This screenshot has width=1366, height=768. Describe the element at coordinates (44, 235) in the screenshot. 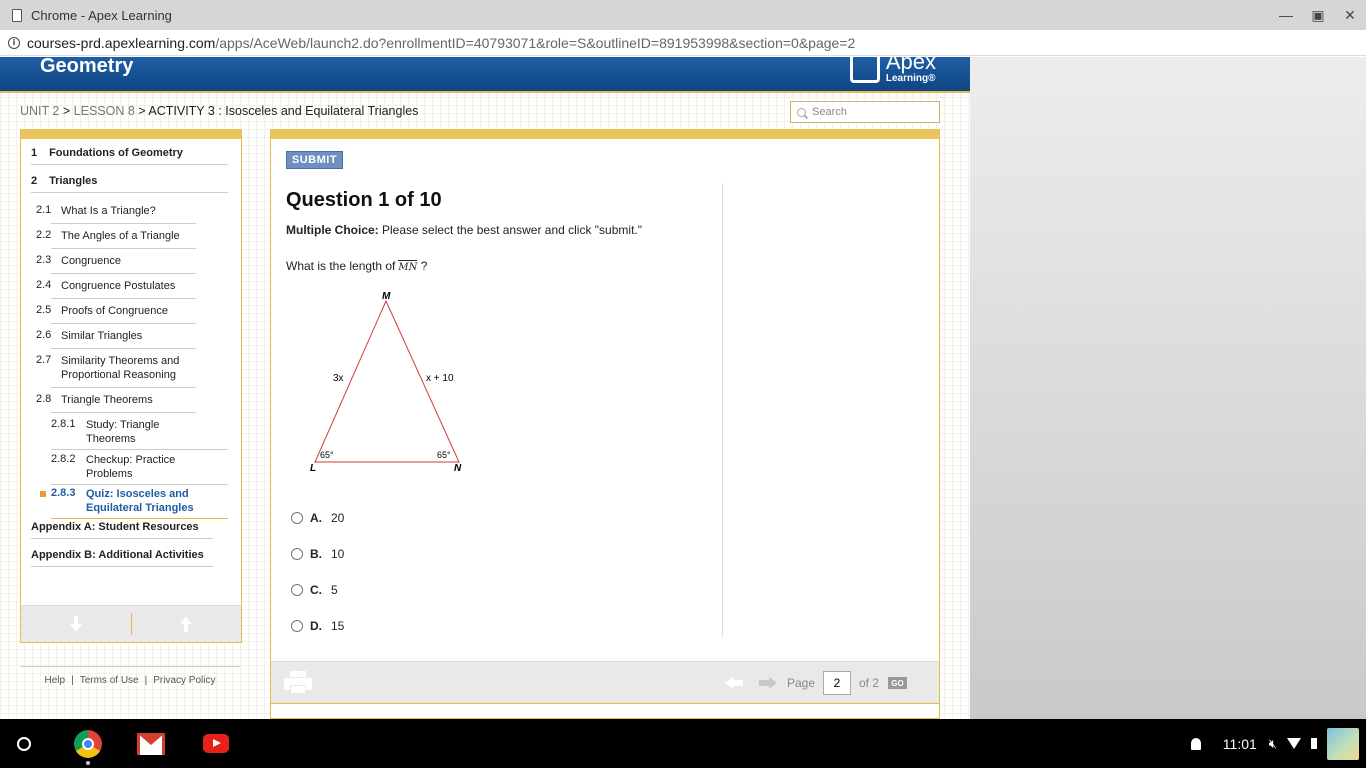

I see `toc-num: 2.2` at that location.